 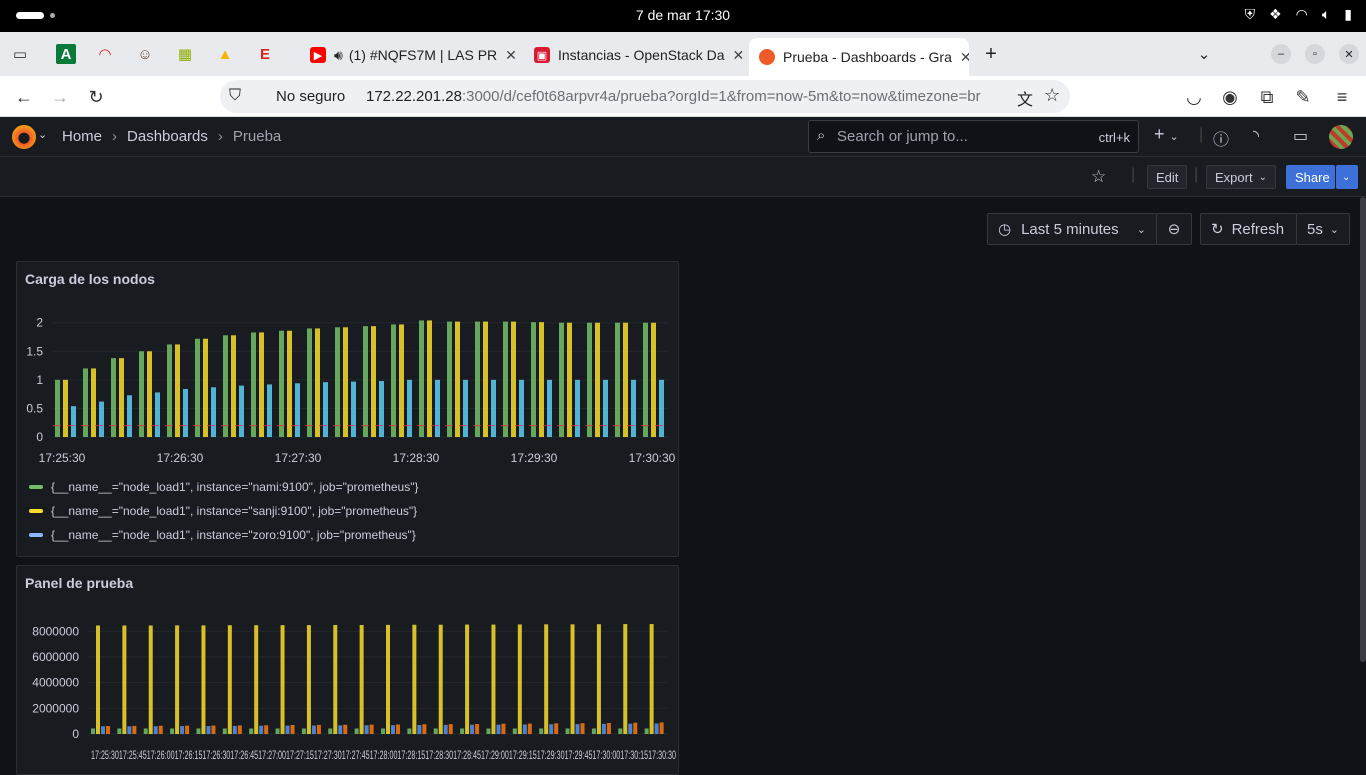 What do you see at coordinates (36, 511) in the screenshot?
I see `legend-swatch` at bounding box center [36, 511].